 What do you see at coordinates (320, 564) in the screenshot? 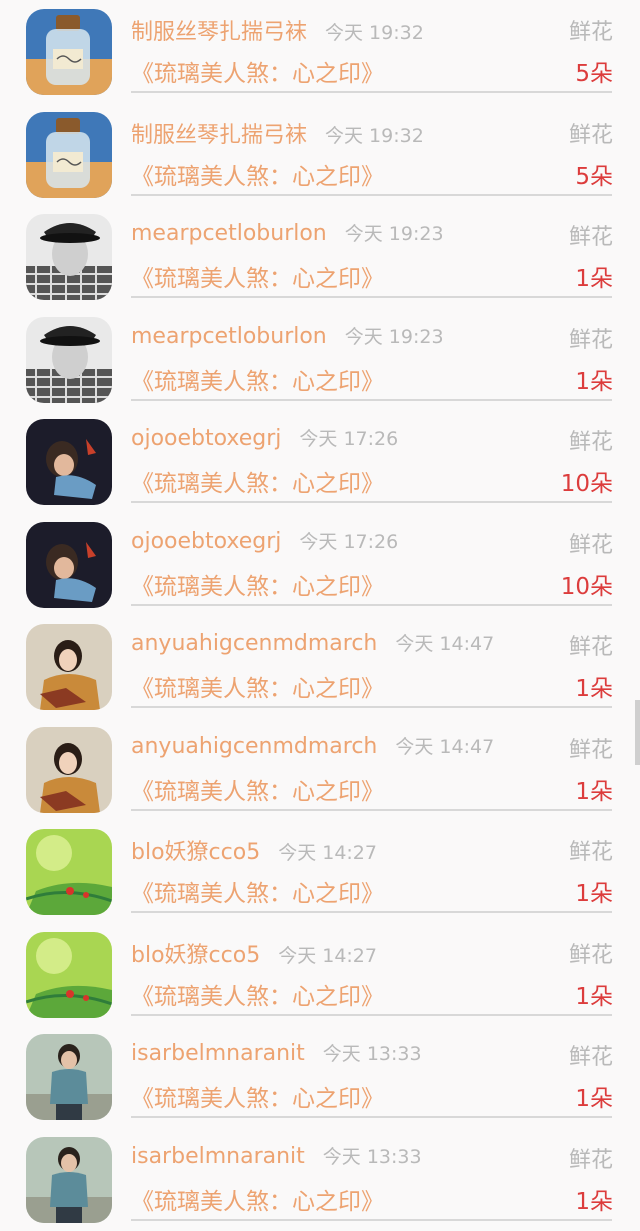
I see `gift-record-row: ojooebtoxegrj 今天 17:26 鲜花 《琉璃美人煞：心之印》 10朵` at bounding box center [320, 564].